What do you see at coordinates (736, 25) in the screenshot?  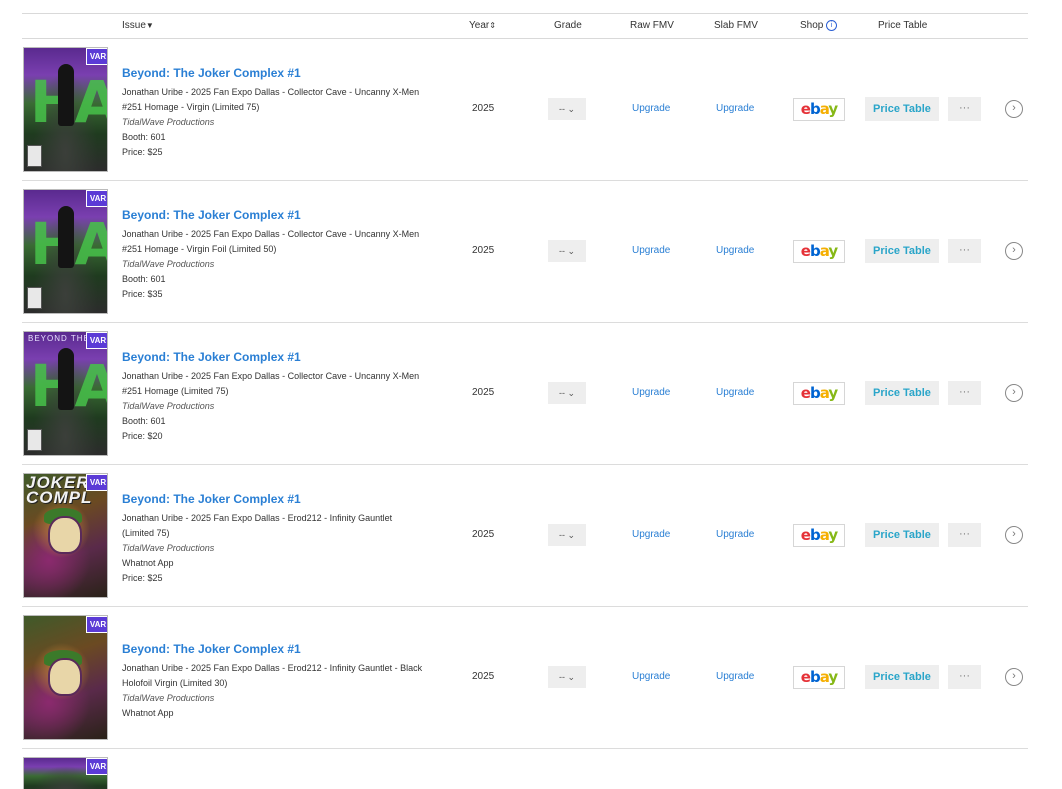 I see `header-slab-fmv: Slab FMV` at bounding box center [736, 25].